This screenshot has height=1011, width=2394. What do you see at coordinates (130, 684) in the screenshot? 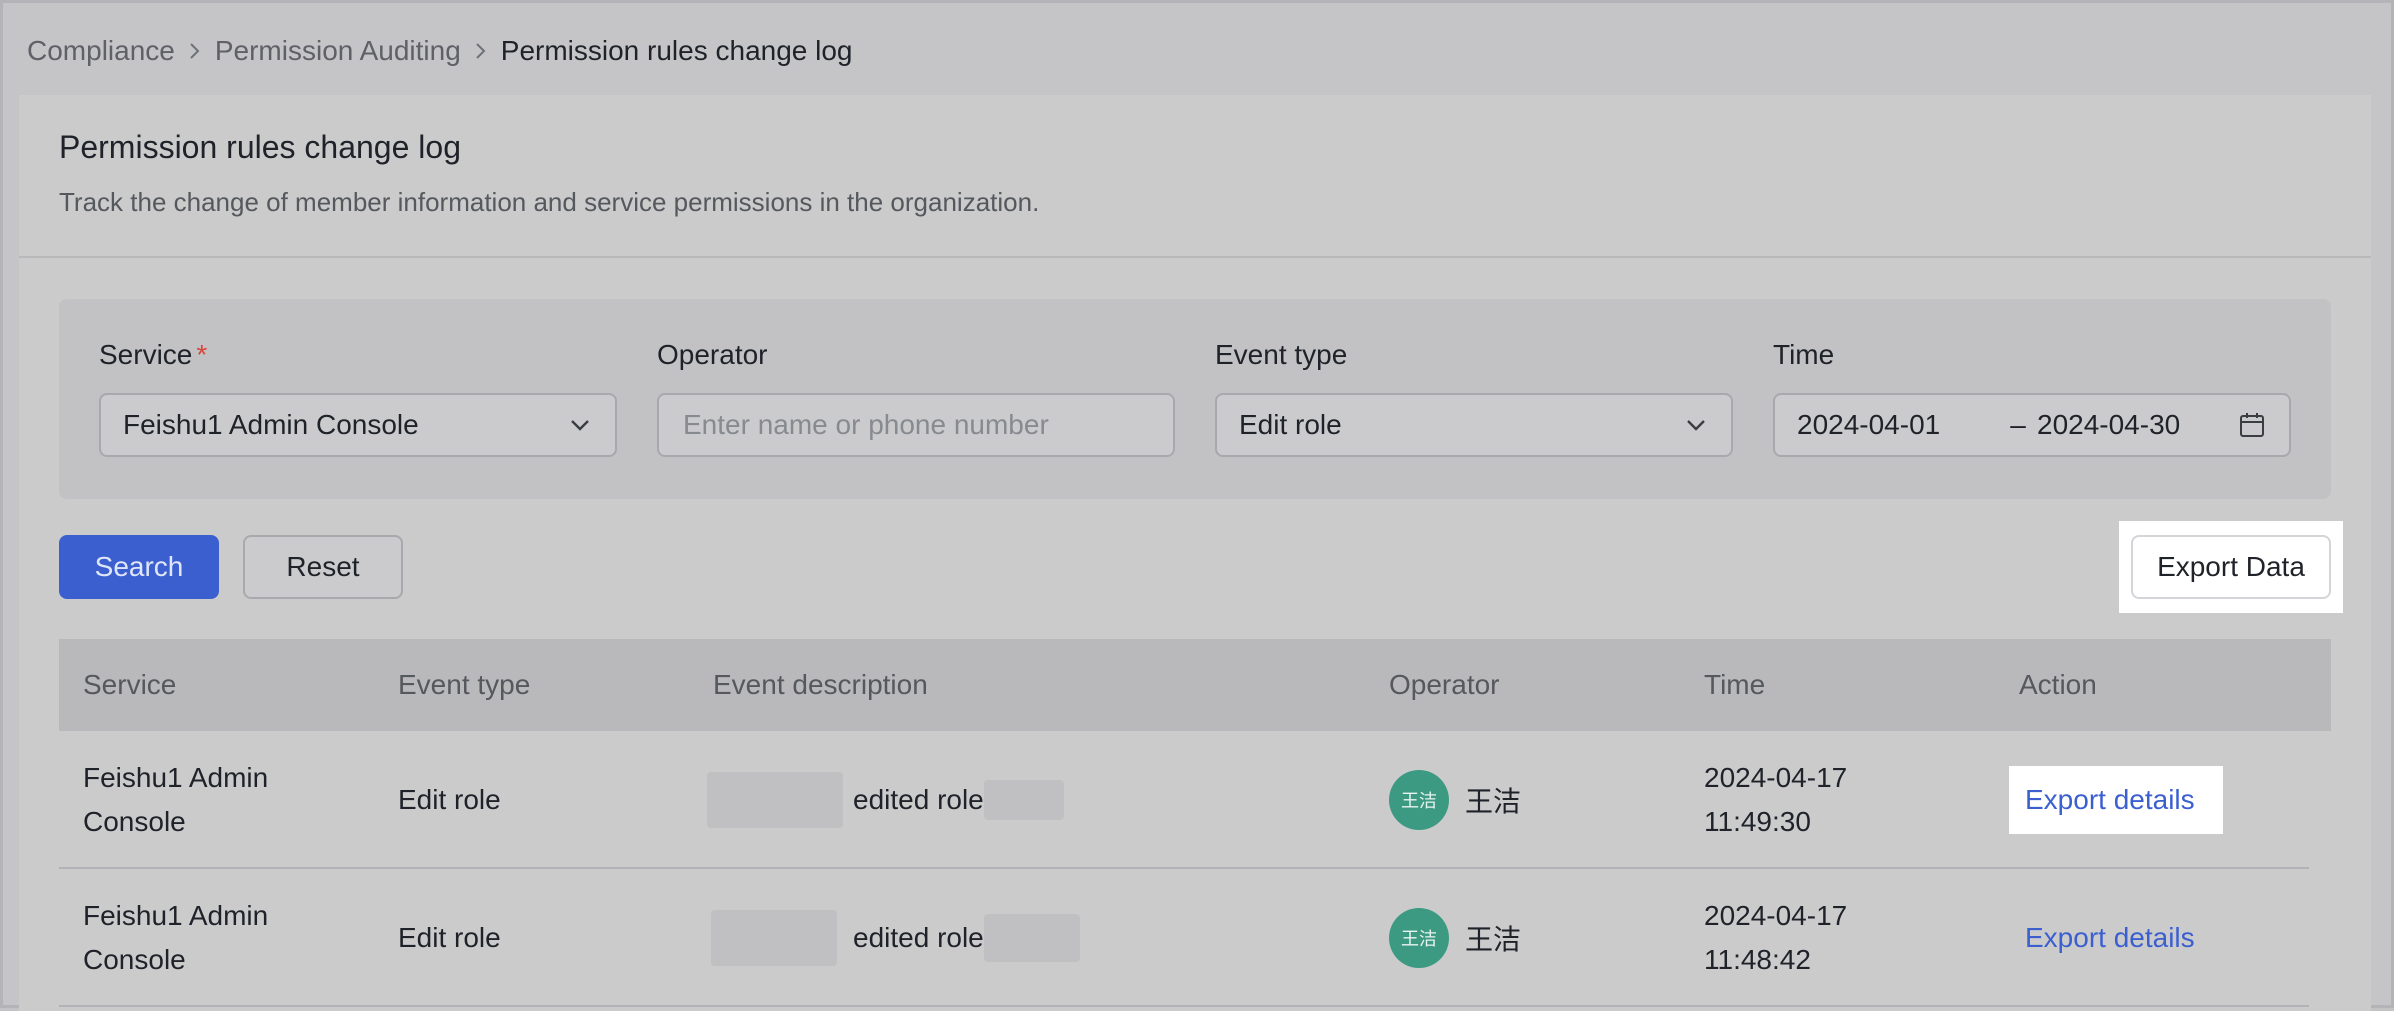
I see `column-header-service: Service` at bounding box center [130, 684].